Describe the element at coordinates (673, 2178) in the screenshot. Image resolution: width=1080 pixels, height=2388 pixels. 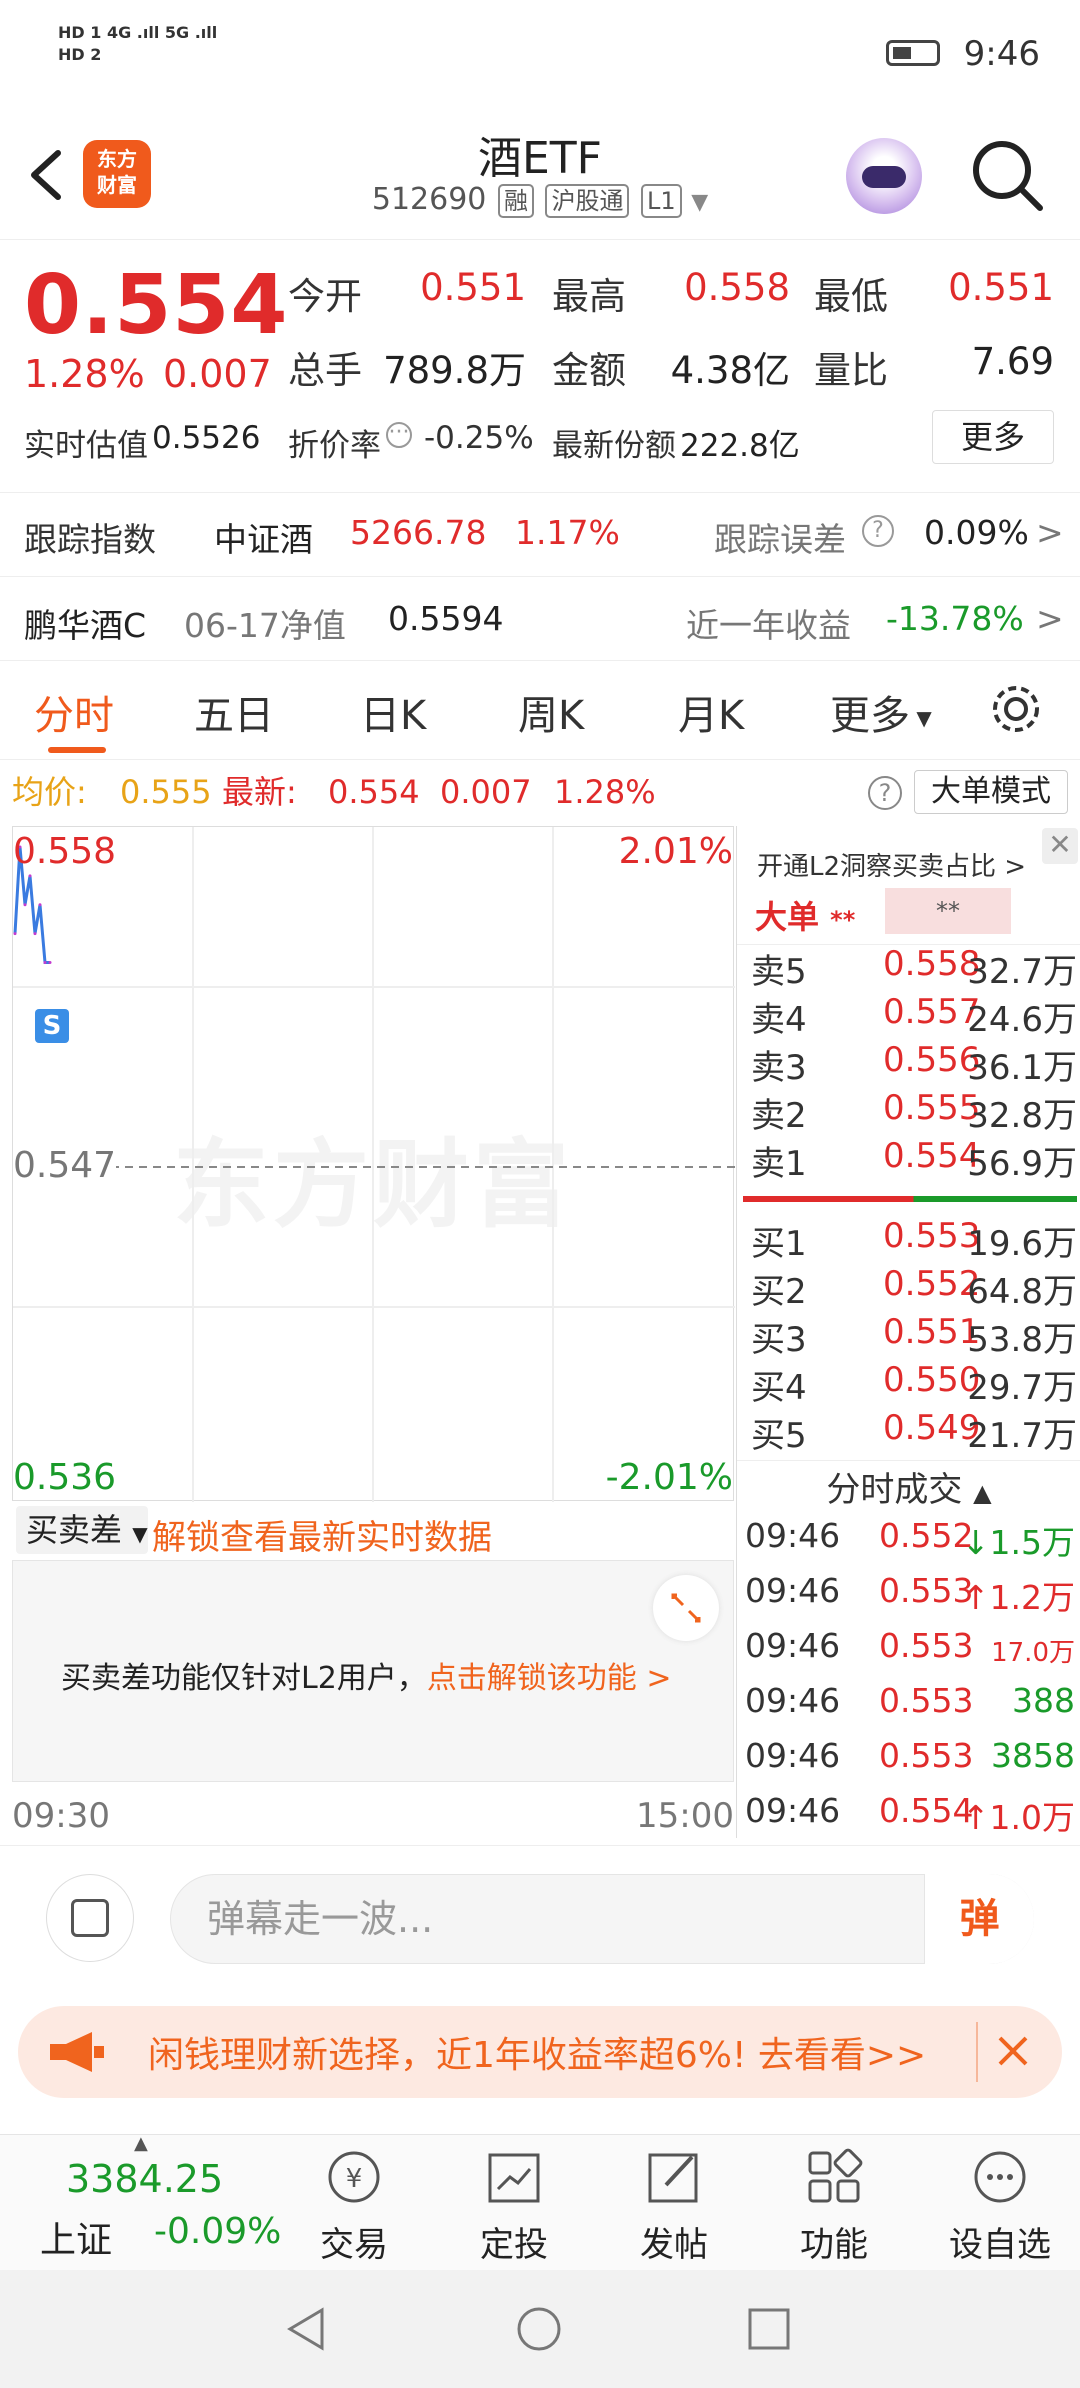
I see `edit-icon` at that location.